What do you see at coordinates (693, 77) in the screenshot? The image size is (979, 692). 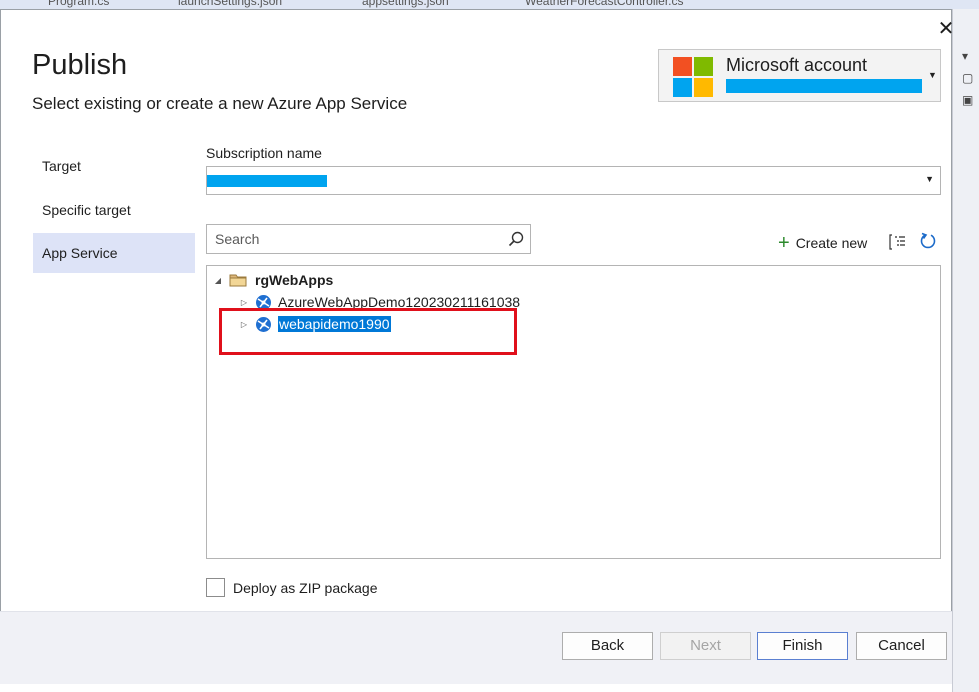 I see `microsoft-logo-icon` at bounding box center [693, 77].